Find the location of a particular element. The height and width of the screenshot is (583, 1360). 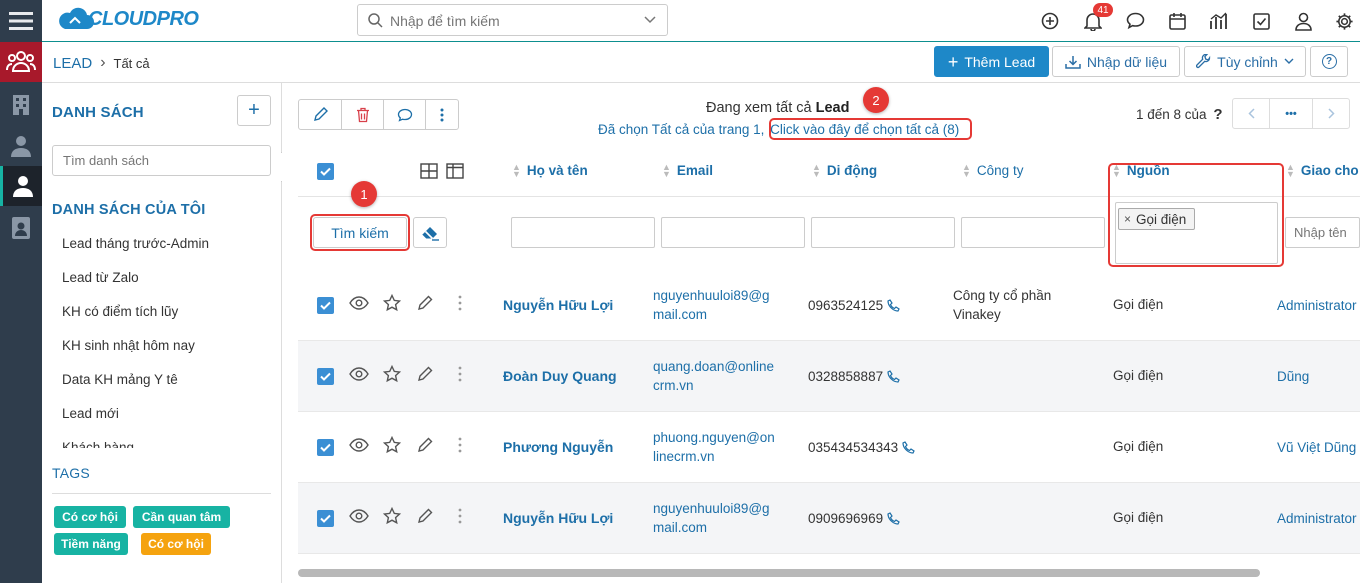

rail-item-profile-card-icon is located at coordinates (21, 228).